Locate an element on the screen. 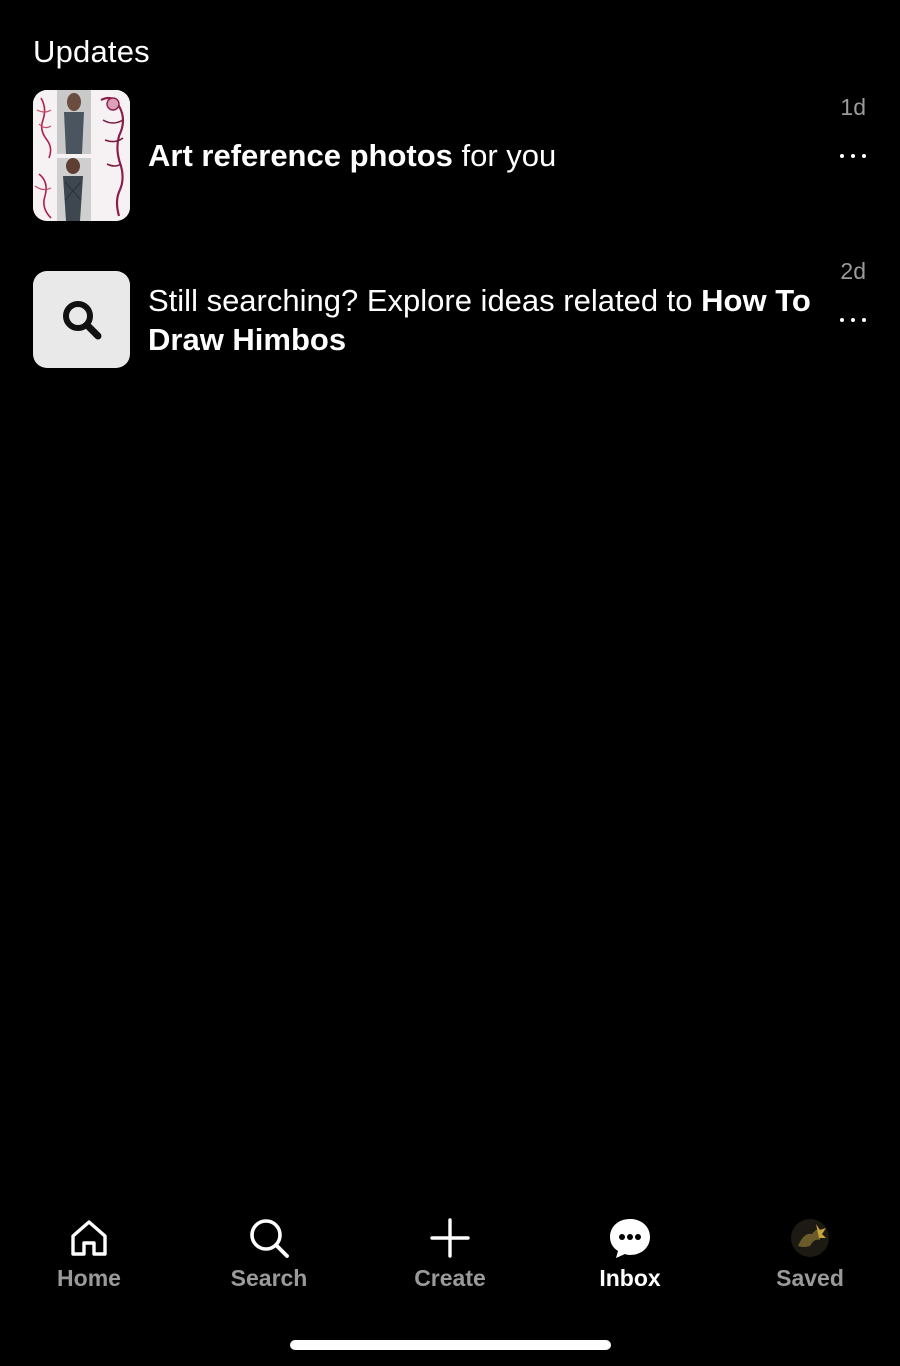  chat-bubble-icon is located at coordinates (630, 1238).